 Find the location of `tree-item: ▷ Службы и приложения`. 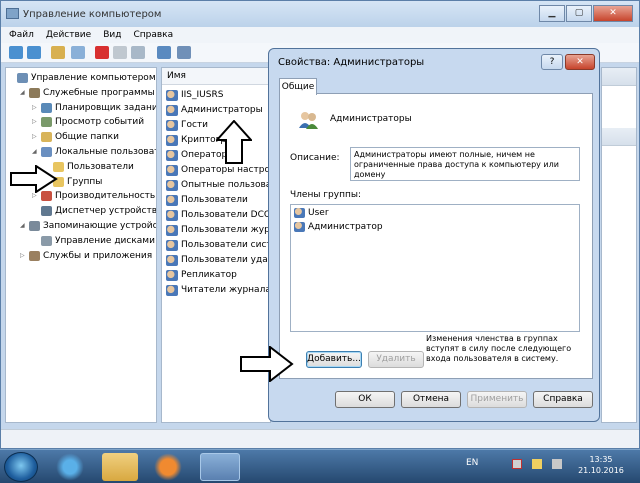

tree-item: ▷ Службы и приложения is located at coordinates (86, 256).